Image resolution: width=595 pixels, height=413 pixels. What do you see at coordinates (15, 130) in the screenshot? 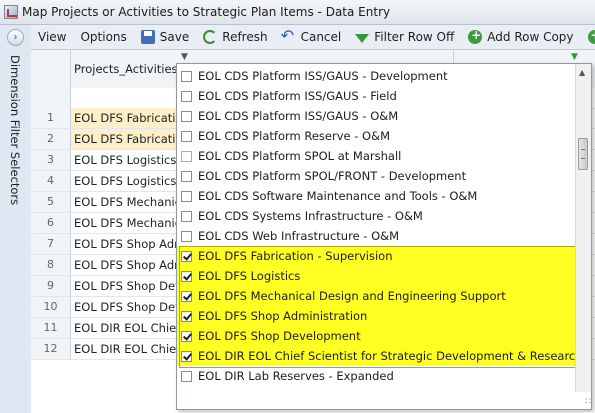
I see `sidebar-label: Dimension Filter Selectors` at bounding box center [15, 130].